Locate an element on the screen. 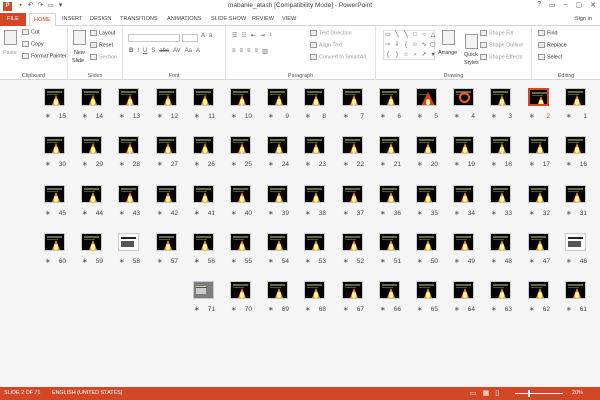 Image resolution: width=600 pixels, height=400 pixels. help-icon: ? is located at coordinates (539, 5).